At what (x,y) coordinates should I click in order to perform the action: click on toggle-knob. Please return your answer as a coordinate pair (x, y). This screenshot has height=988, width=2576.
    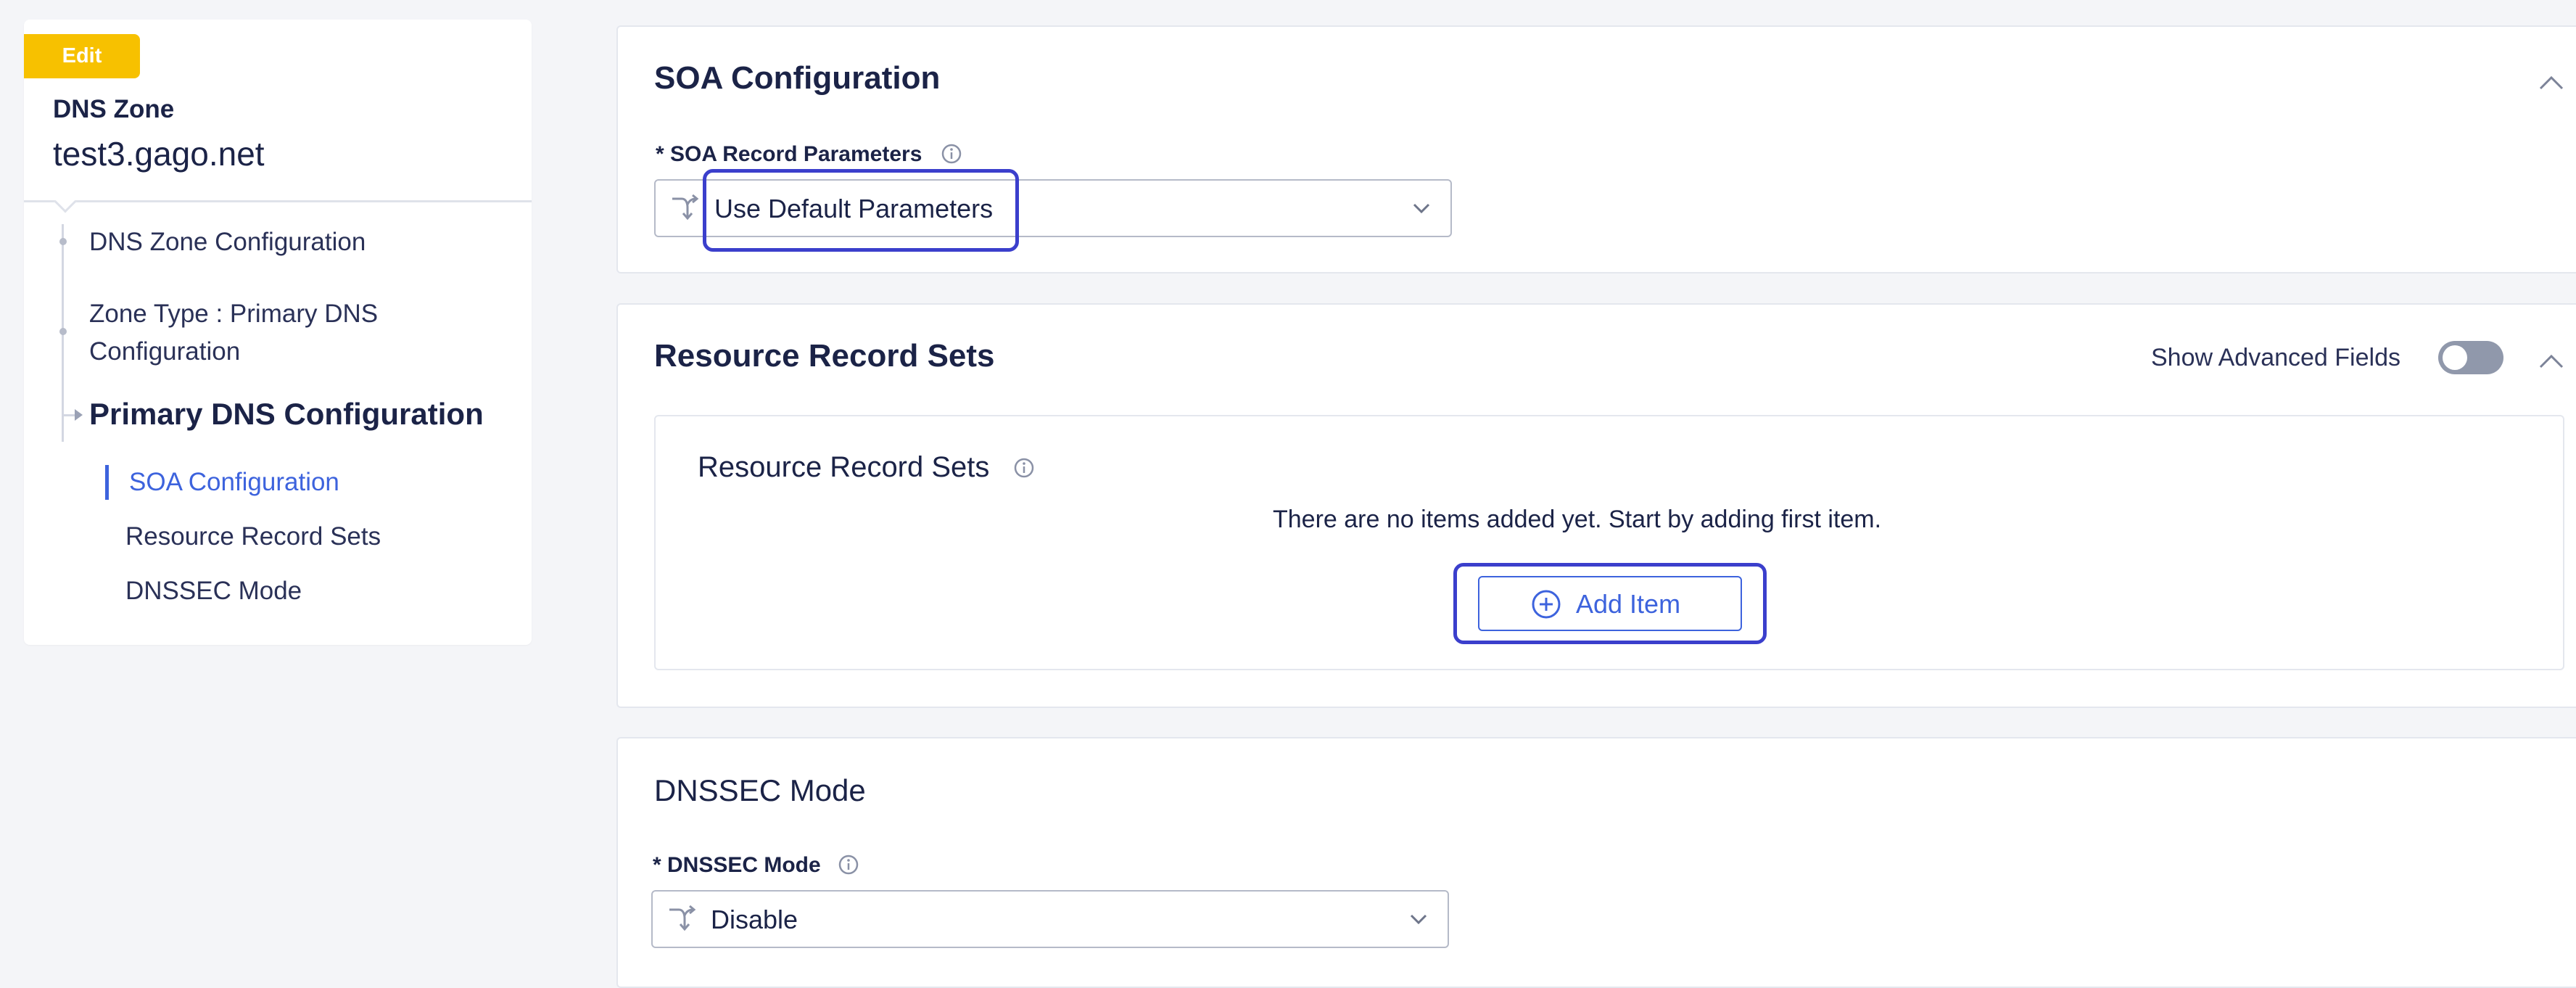
    Looking at the image, I should click on (2455, 357).